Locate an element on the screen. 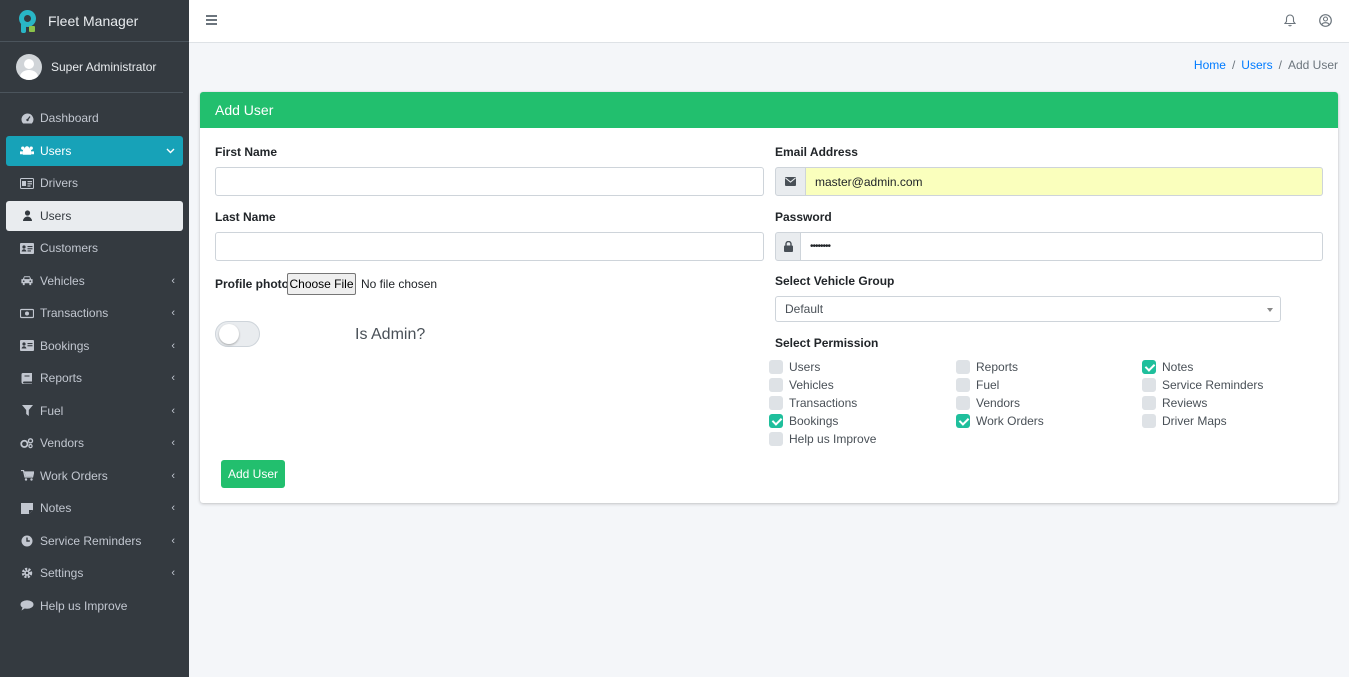 Image resolution: width=1349 pixels, height=677 pixels. email-label: Email Address is located at coordinates (816, 152).